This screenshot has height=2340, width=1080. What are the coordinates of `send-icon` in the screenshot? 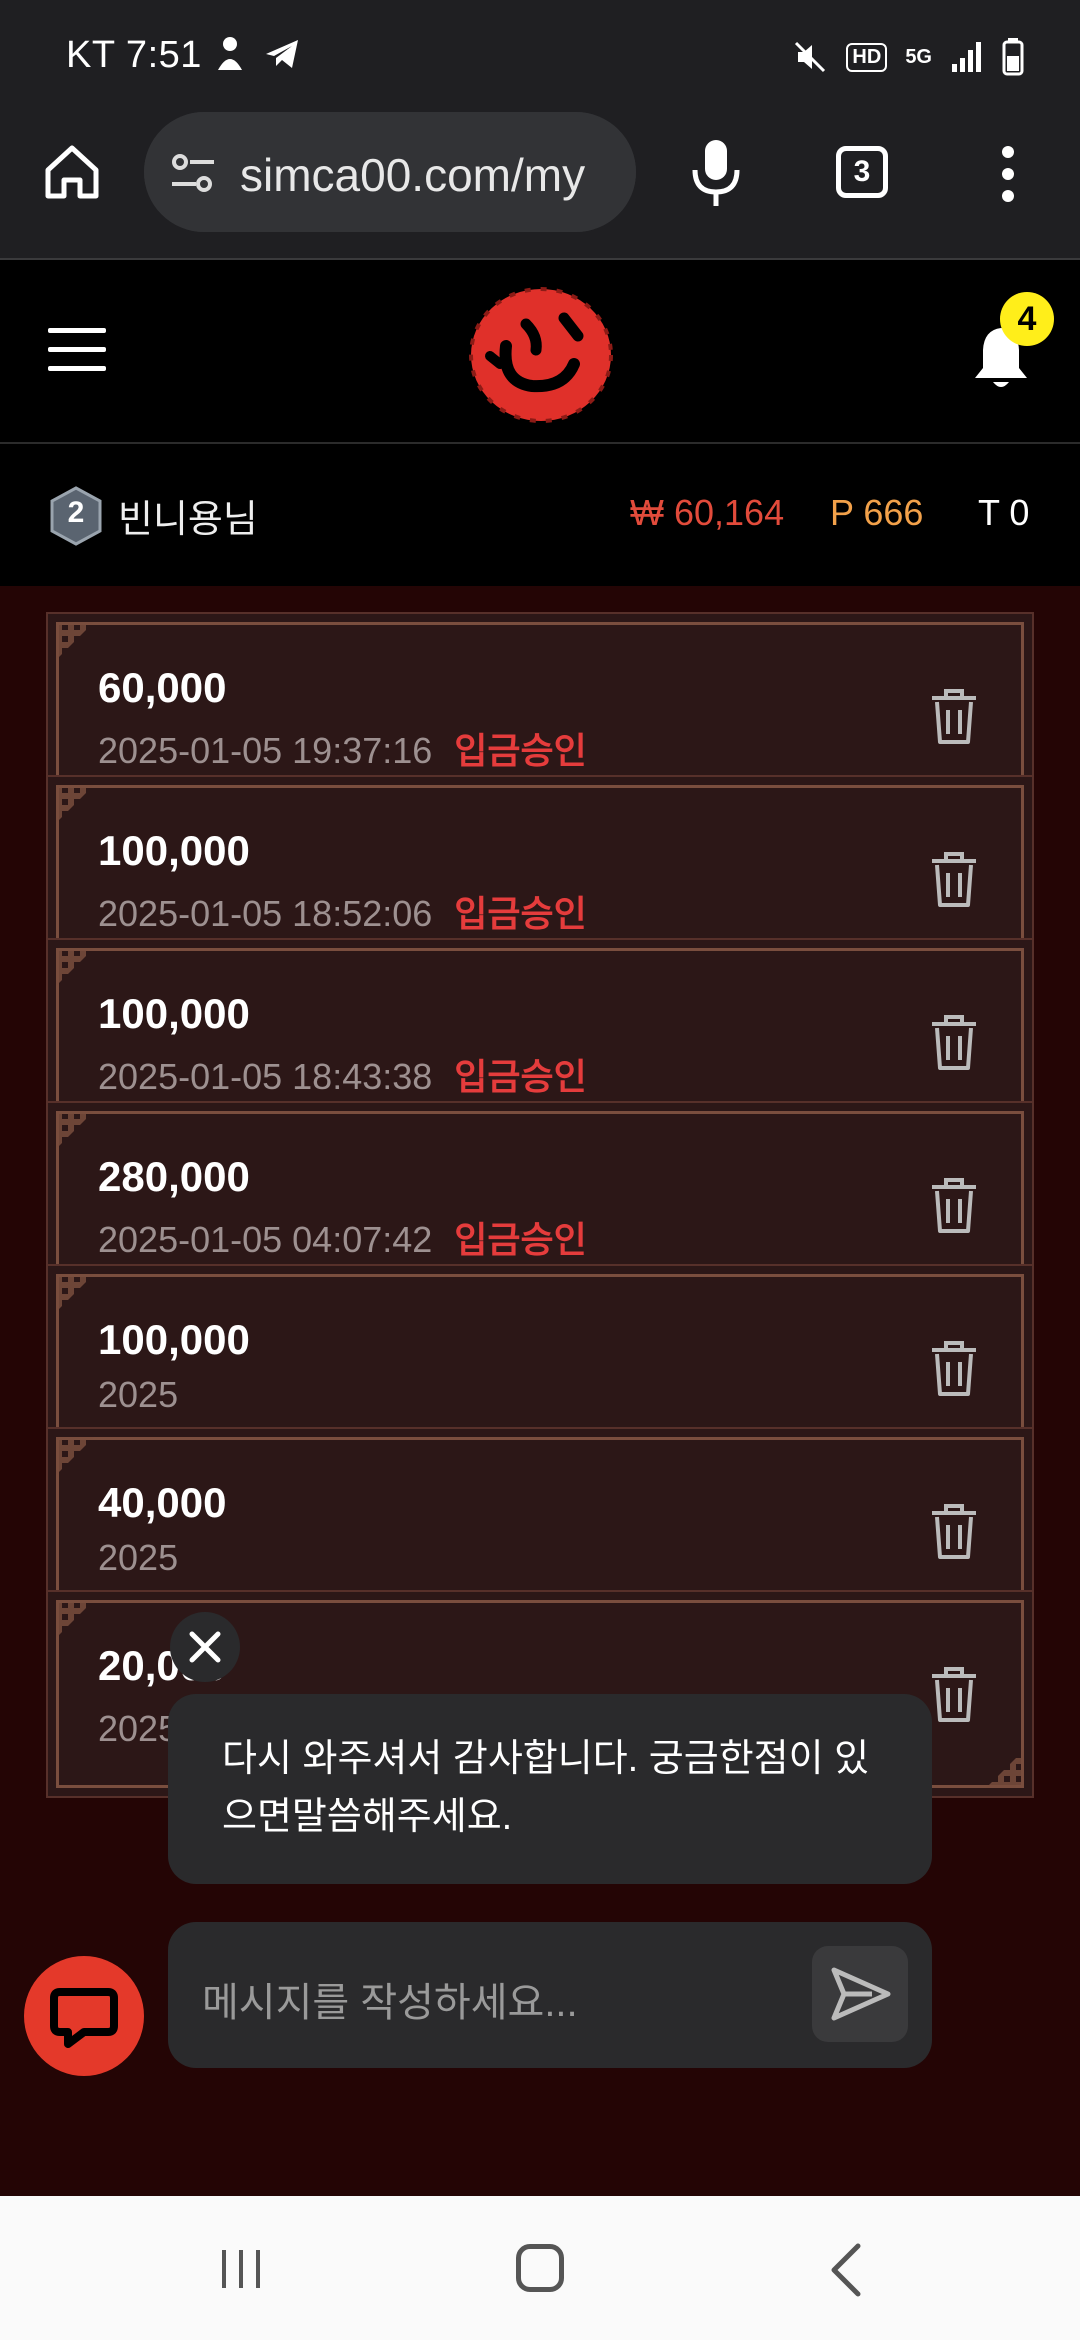 It's located at (860, 1994).